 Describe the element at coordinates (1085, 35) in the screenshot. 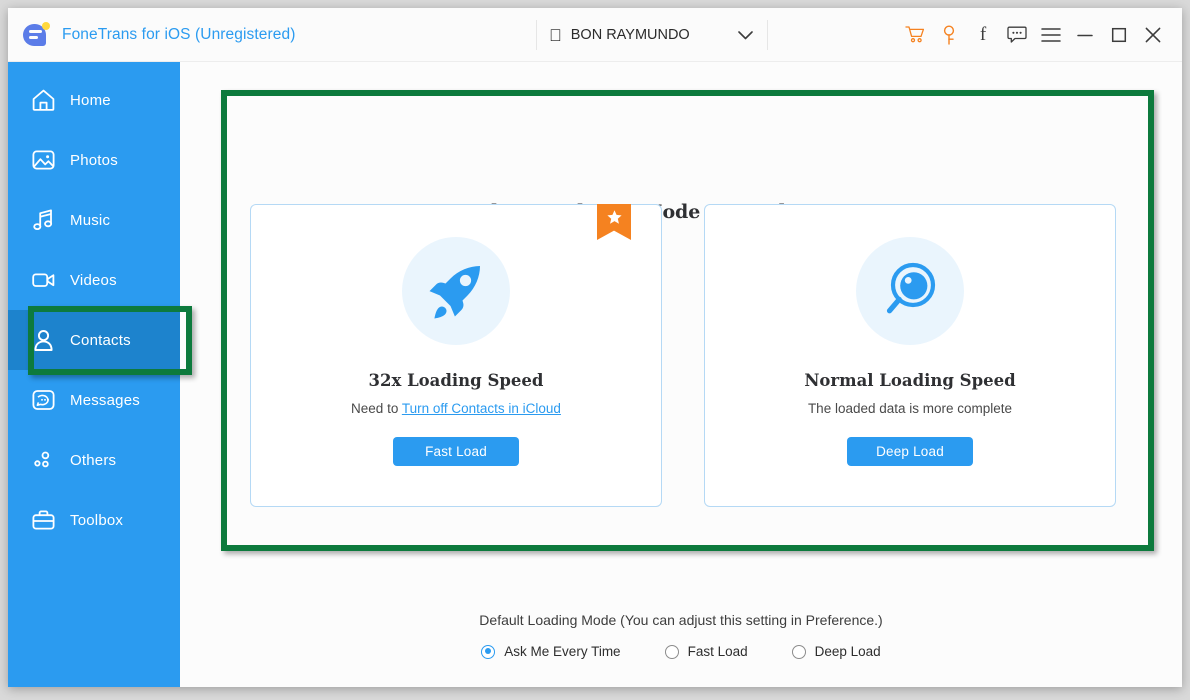

I see `minimize-icon` at that location.